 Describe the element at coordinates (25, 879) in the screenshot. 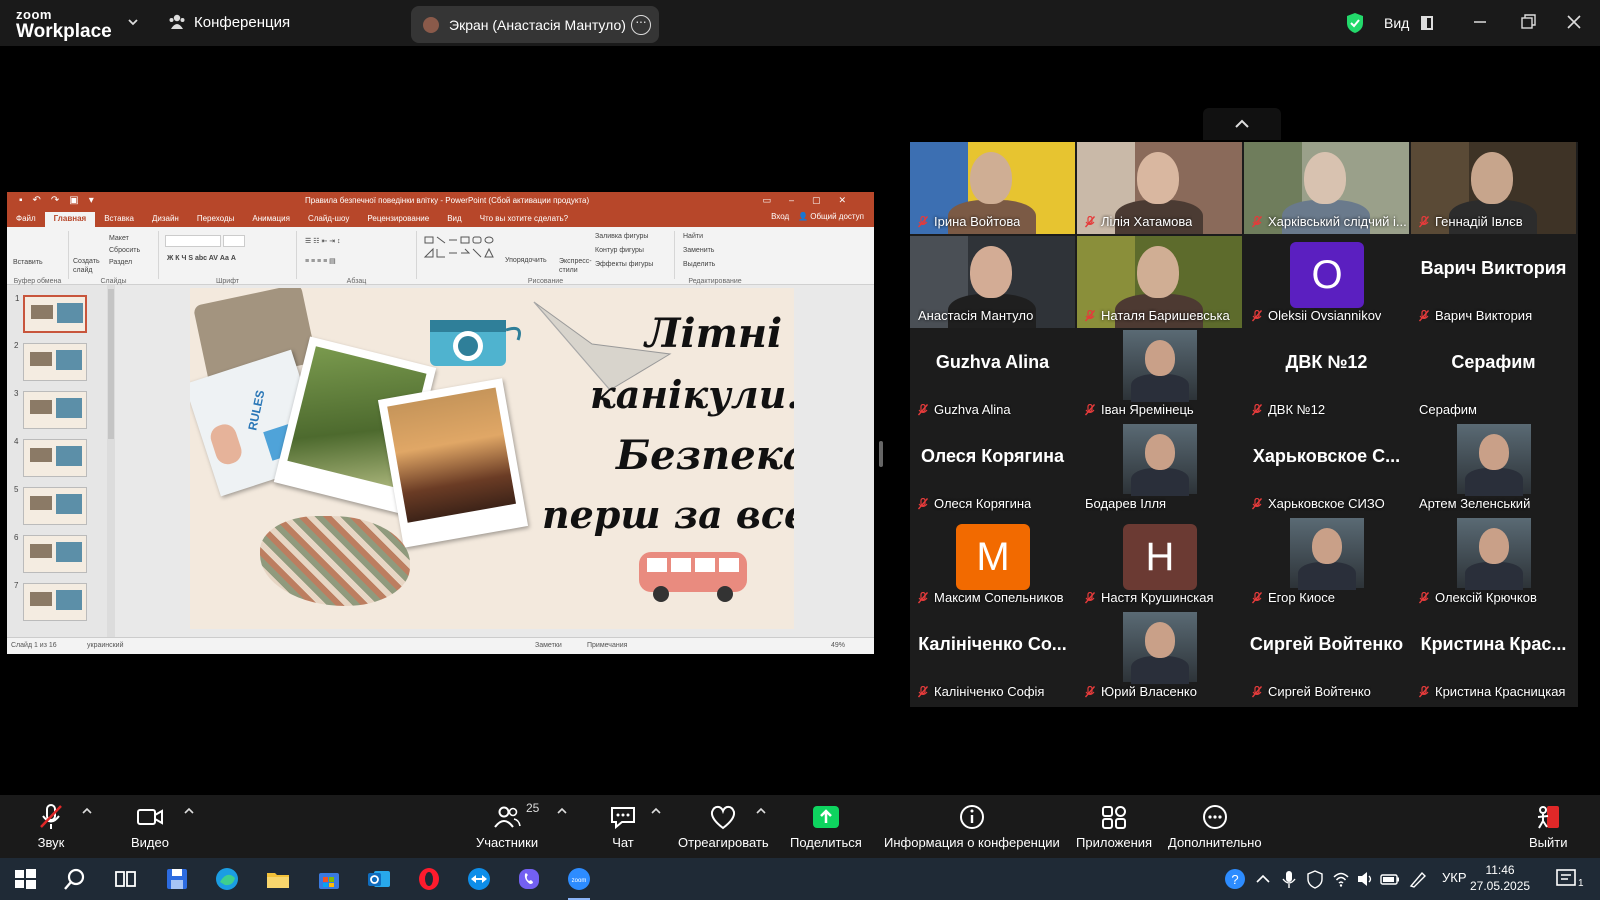

I see `windows-start-icon` at that location.